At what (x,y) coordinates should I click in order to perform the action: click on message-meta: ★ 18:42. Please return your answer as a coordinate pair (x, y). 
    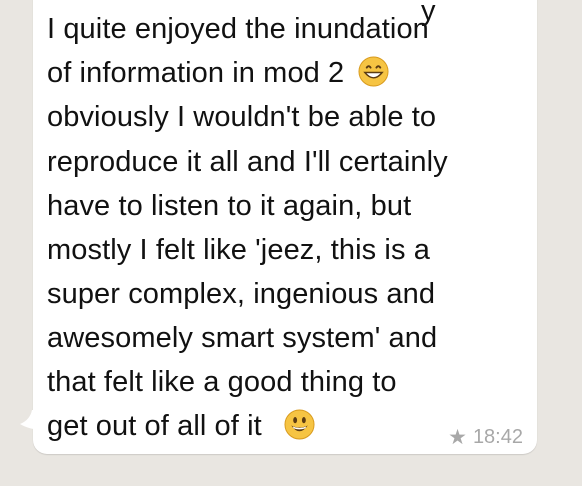
    Looking at the image, I should click on (485, 437).